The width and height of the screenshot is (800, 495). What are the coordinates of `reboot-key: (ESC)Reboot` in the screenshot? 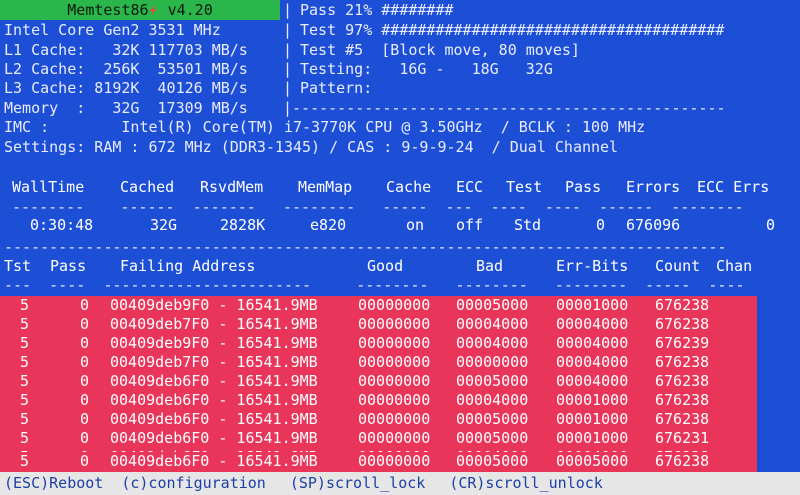 It's located at (53, 483).